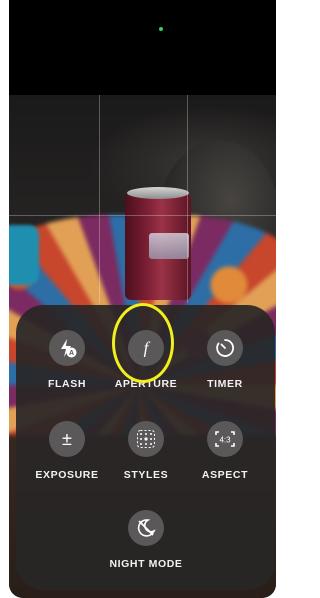 This screenshot has width=320, height=598. I want to click on styles-label: STYLES, so click(146, 475).